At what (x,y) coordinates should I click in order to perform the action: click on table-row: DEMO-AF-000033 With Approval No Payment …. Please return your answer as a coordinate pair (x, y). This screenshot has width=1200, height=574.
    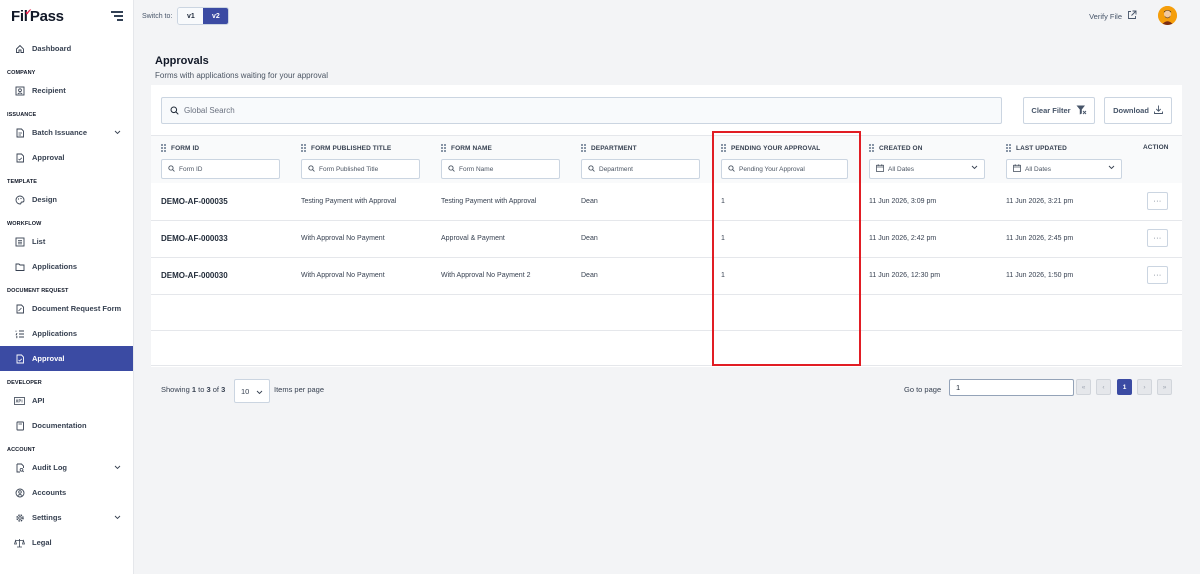
    Looking at the image, I should click on (666, 239).